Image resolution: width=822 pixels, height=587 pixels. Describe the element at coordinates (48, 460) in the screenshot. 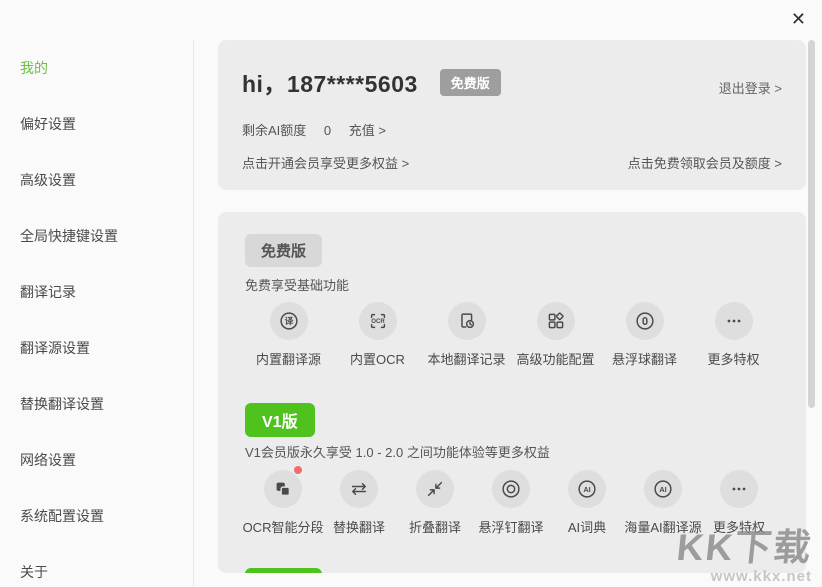

I see `sidebar-item-network-settings: 网络设置` at that location.